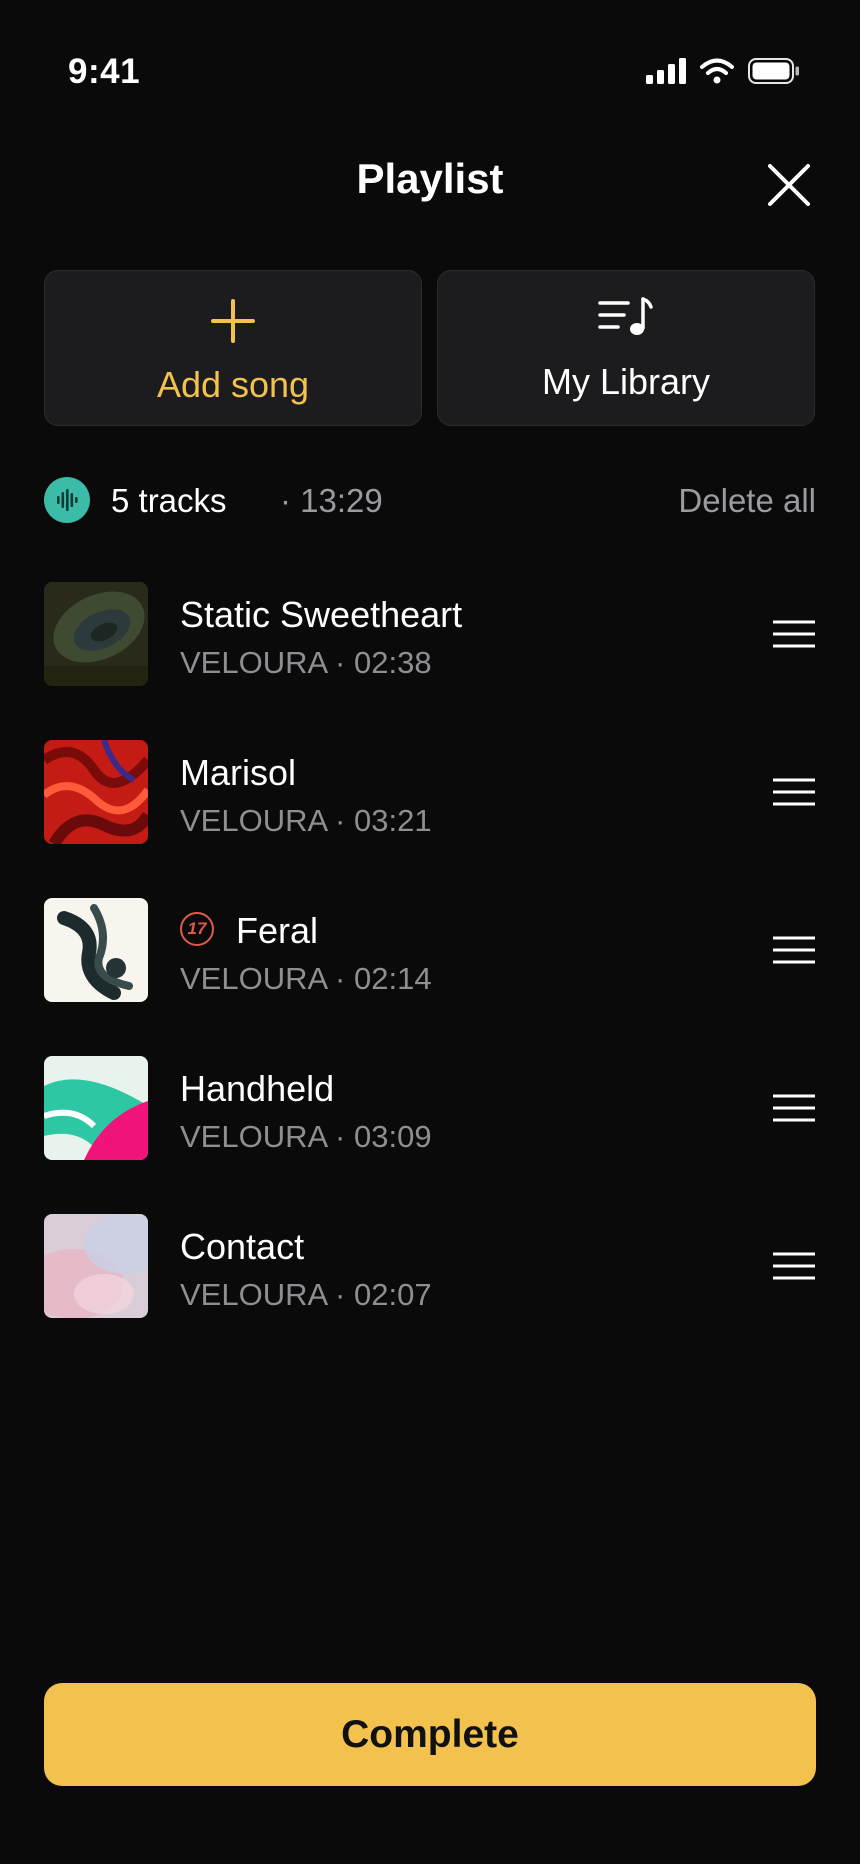 This screenshot has width=860, height=1864. What do you see at coordinates (666, 71) in the screenshot?
I see `signal-icon` at bounding box center [666, 71].